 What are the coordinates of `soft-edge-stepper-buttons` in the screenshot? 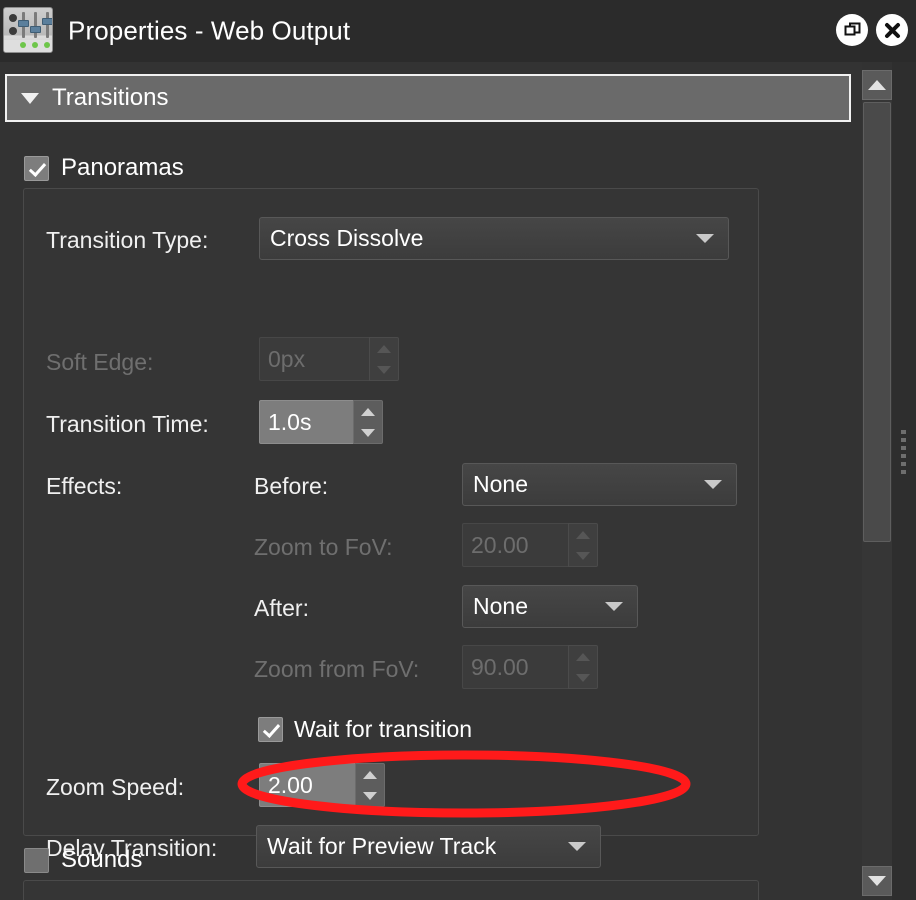 It's located at (384, 359).